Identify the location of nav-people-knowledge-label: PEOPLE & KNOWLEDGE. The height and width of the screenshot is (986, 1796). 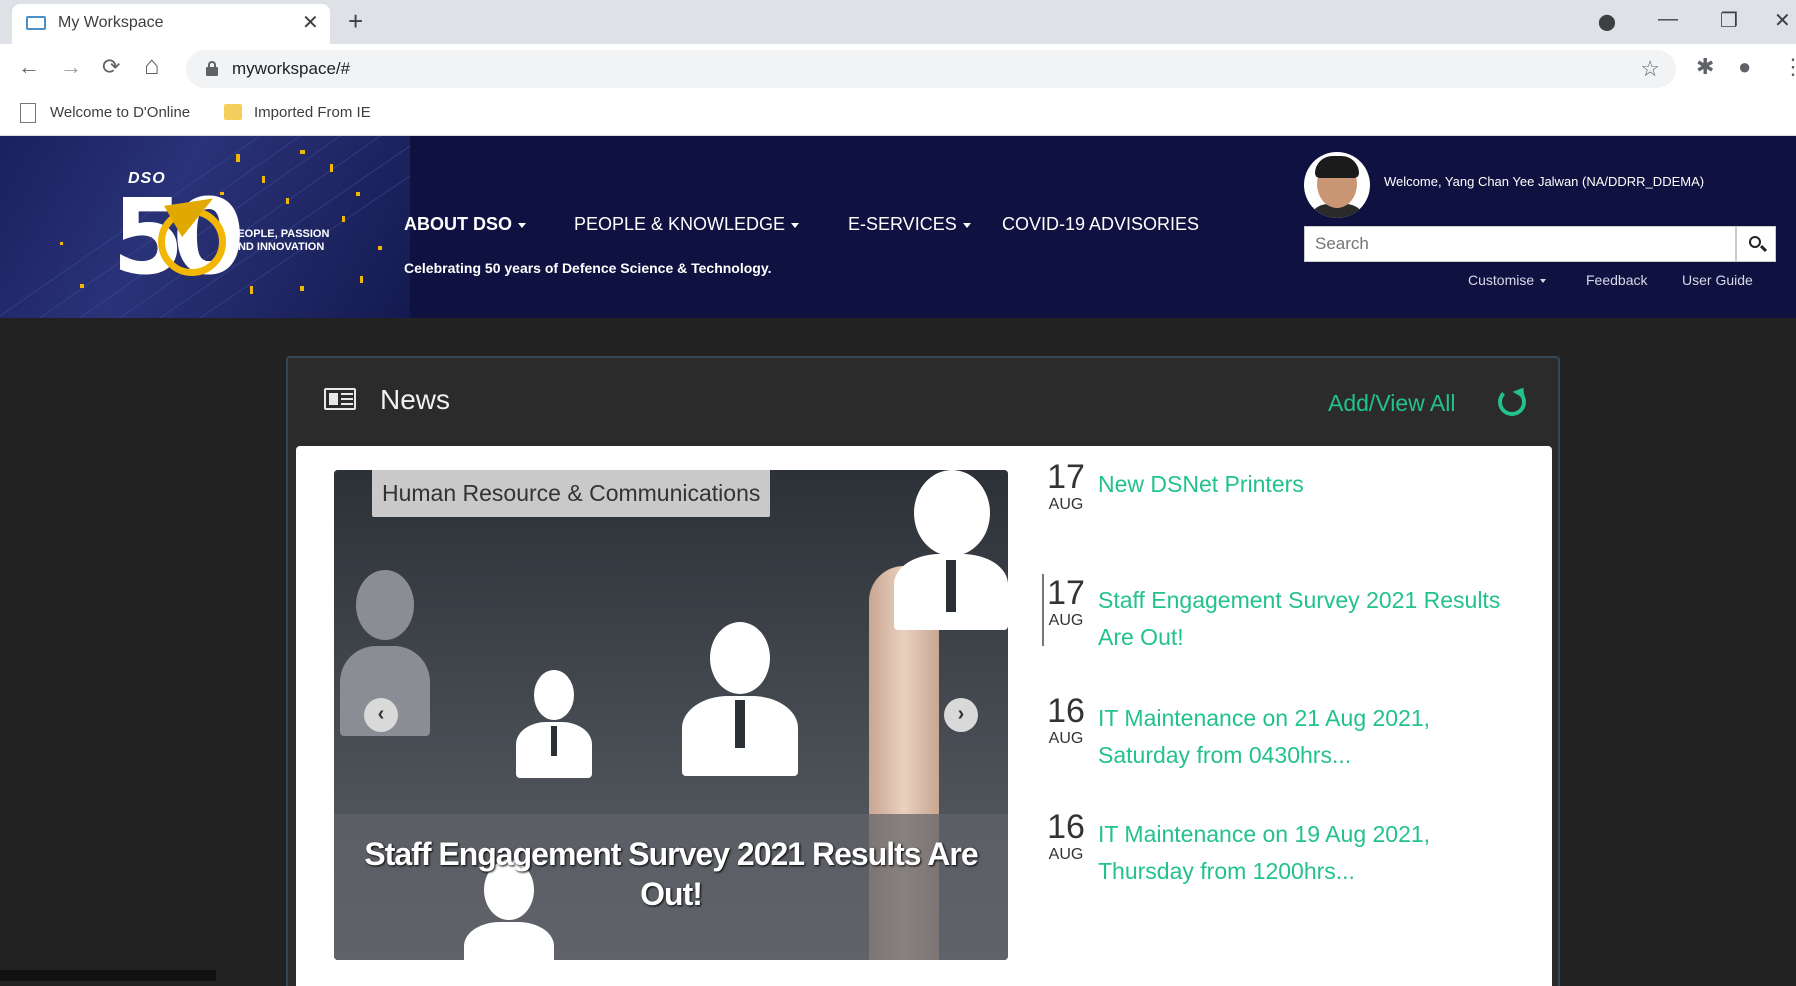
(680, 224).